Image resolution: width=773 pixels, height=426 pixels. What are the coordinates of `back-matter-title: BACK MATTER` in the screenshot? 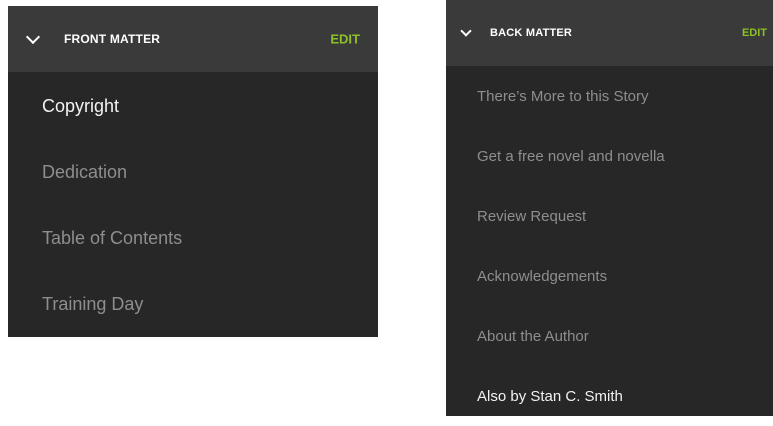 It's located at (531, 33).